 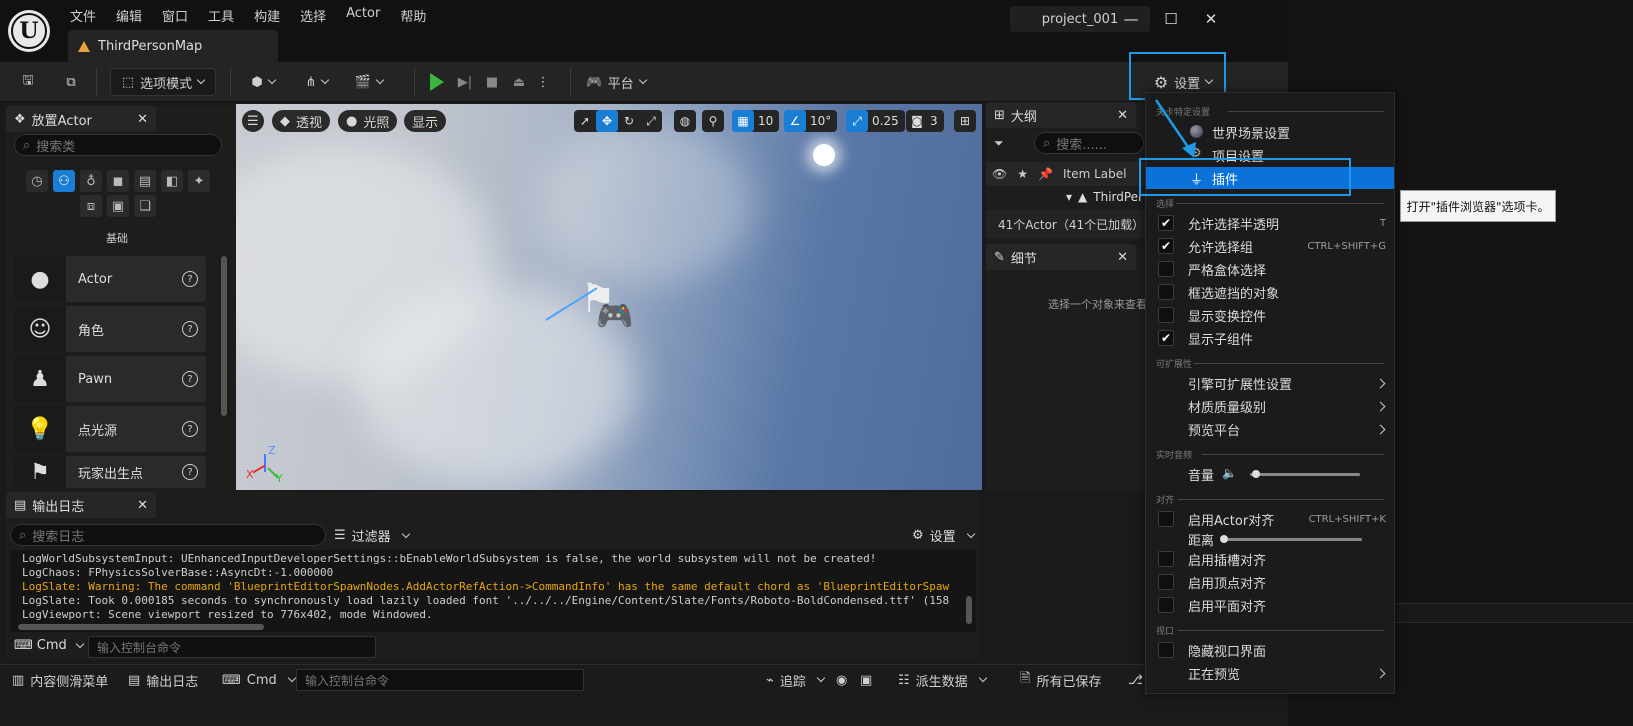 I want to click on column-header: Item Label, so click(x=1095, y=174).